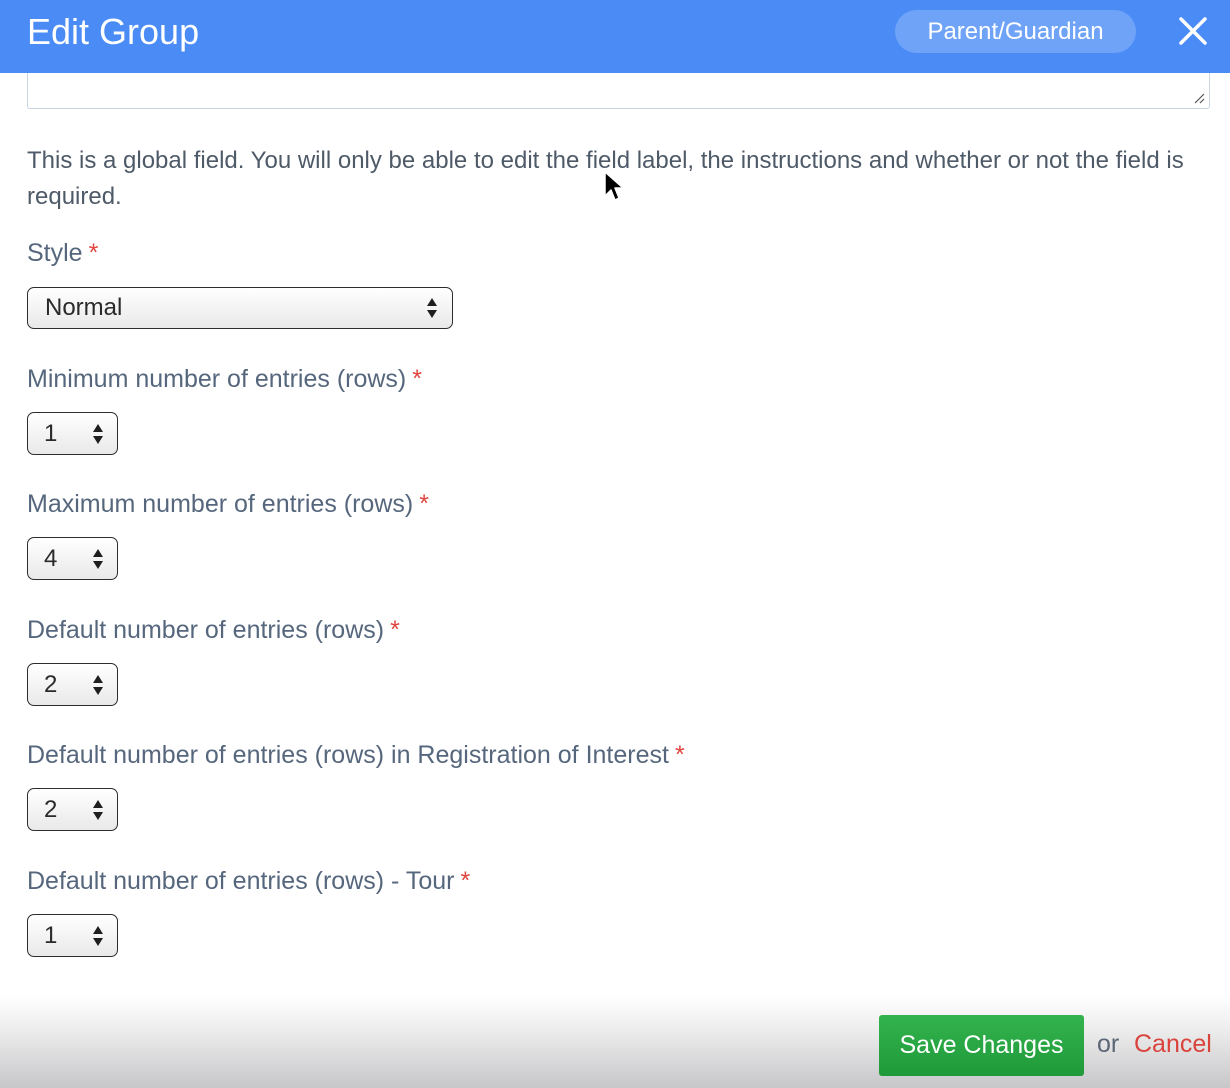 Image resolution: width=1230 pixels, height=1088 pixels. What do you see at coordinates (614, 186) in the screenshot?
I see `mouse-cursor-icon` at bounding box center [614, 186].